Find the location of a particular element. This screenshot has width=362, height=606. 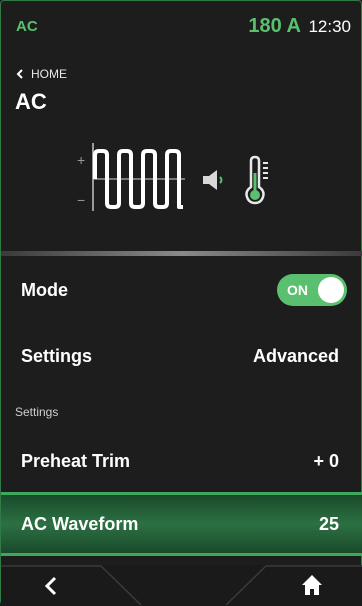

back-home-label: HOME is located at coordinates (49, 74).